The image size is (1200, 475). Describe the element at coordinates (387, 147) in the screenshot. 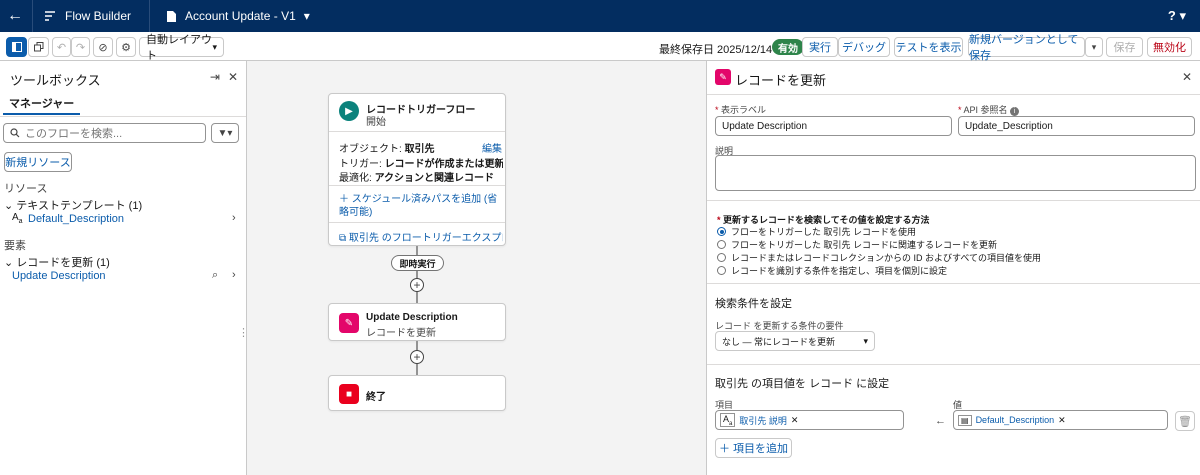

I see `object-row: オブジェクト: 取引先` at that location.